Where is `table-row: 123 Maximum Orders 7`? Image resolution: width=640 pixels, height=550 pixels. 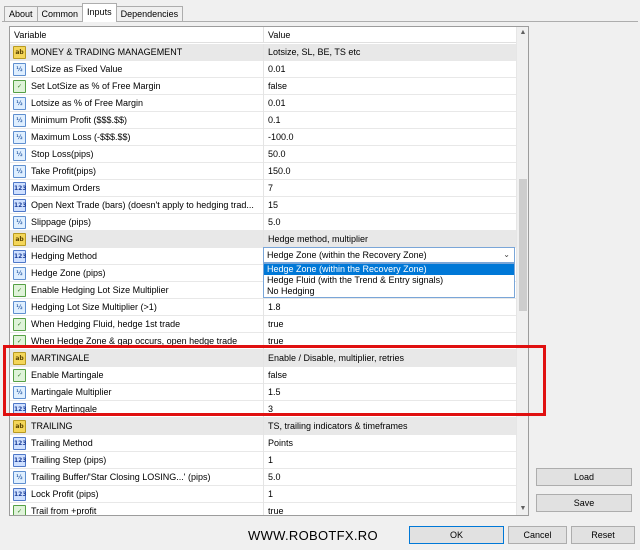 table-row: 123 Maximum Orders 7 is located at coordinates (263, 188).